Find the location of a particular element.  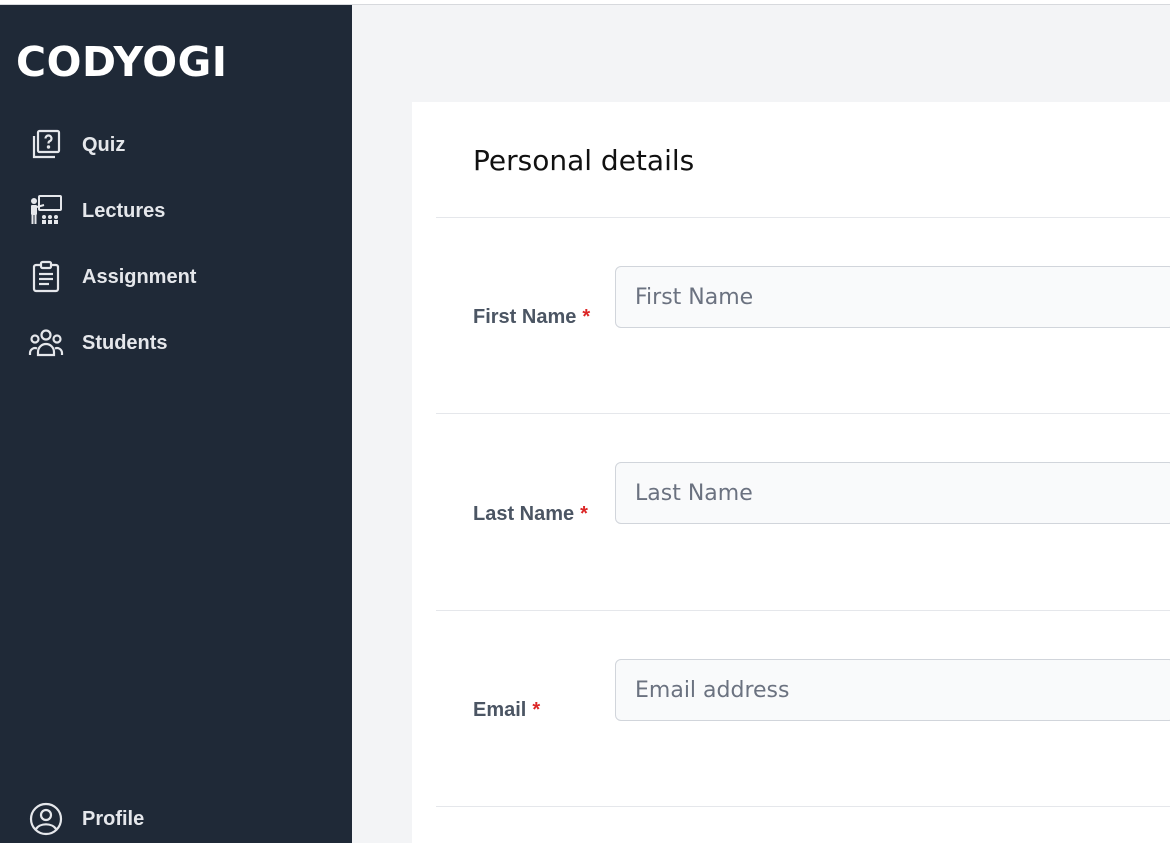

first-name-label: First Name * is located at coordinates (532, 317).